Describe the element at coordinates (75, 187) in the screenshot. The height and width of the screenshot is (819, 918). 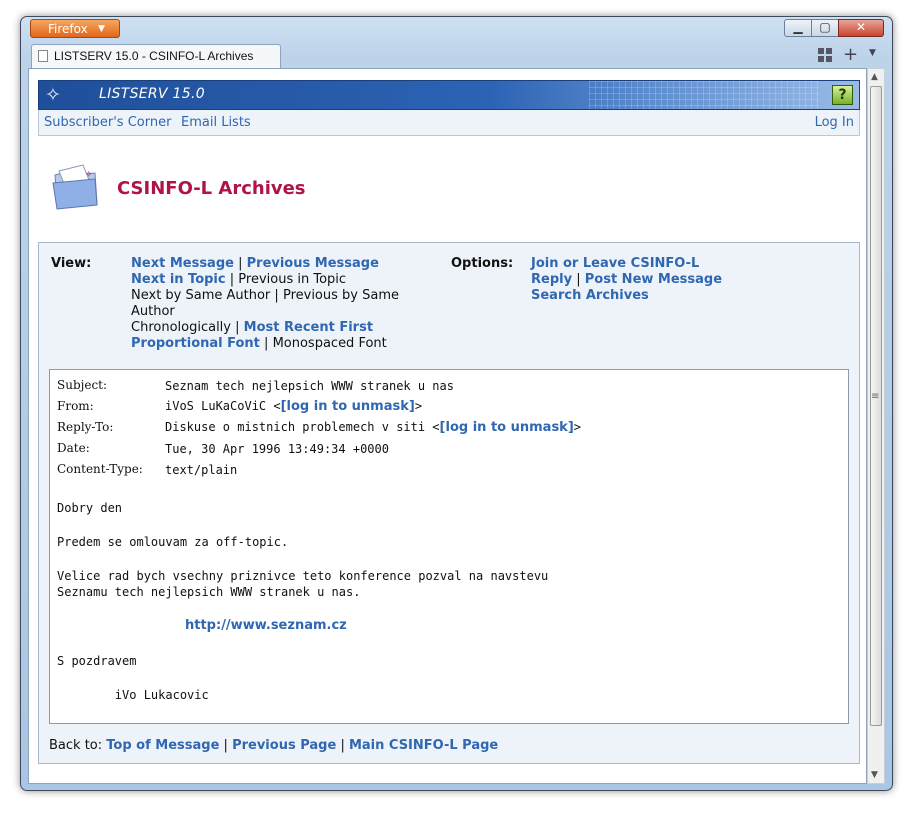
I see `archive-folder-icon: ✧` at that location.